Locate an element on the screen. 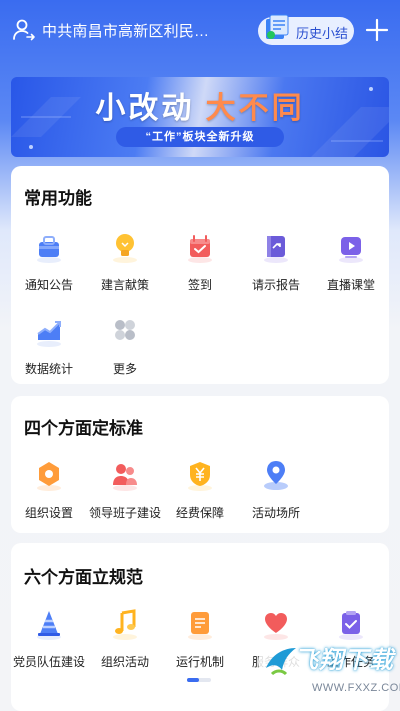 The width and height of the screenshot is (400, 711). four-aspects-title: 四个方面定标准 is located at coordinates (83, 428).